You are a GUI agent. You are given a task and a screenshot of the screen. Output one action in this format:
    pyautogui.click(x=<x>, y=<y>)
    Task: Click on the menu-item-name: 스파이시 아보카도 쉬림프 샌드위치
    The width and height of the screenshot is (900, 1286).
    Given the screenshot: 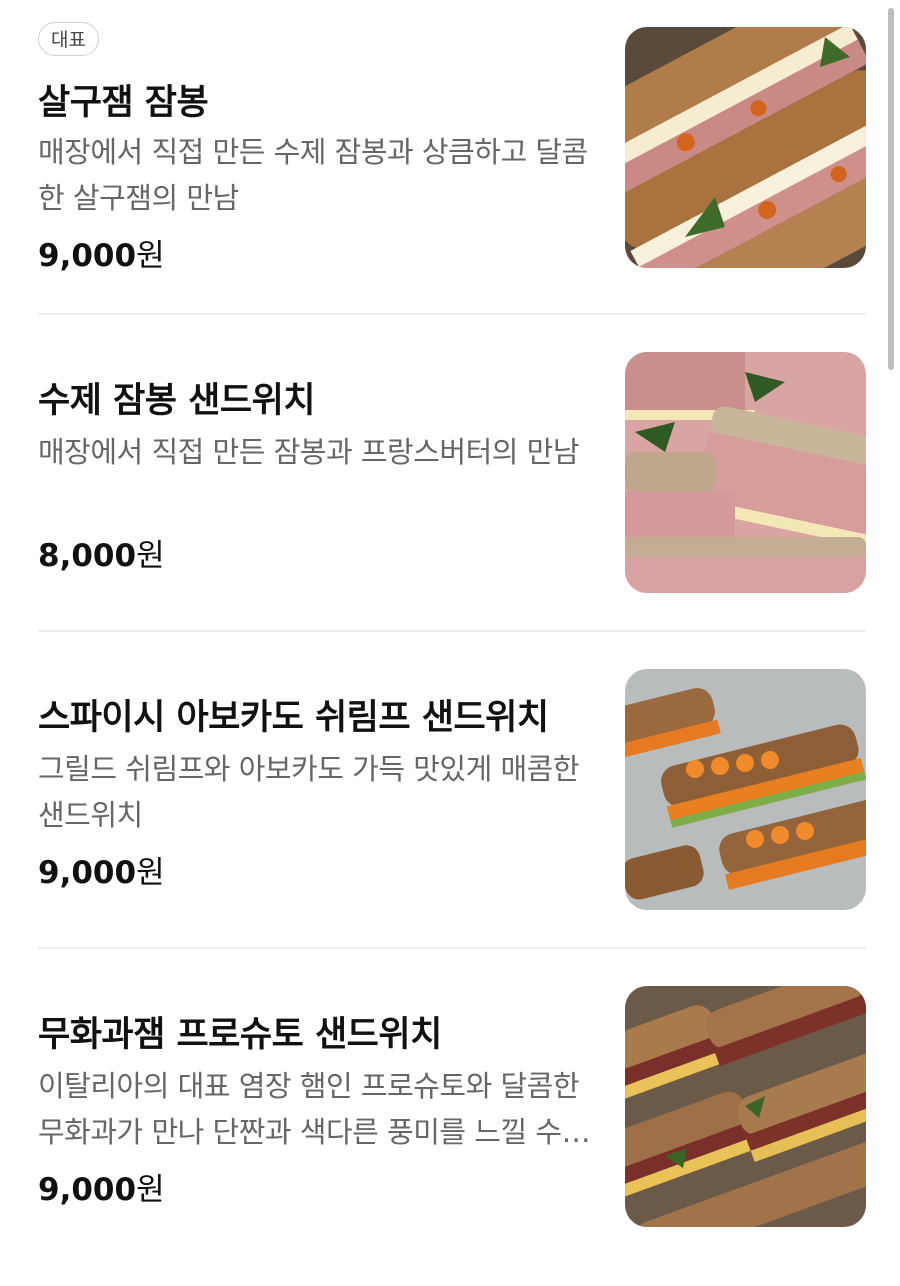 What is the action you would take?
    pyautogui.click(x=293, y=718)
    